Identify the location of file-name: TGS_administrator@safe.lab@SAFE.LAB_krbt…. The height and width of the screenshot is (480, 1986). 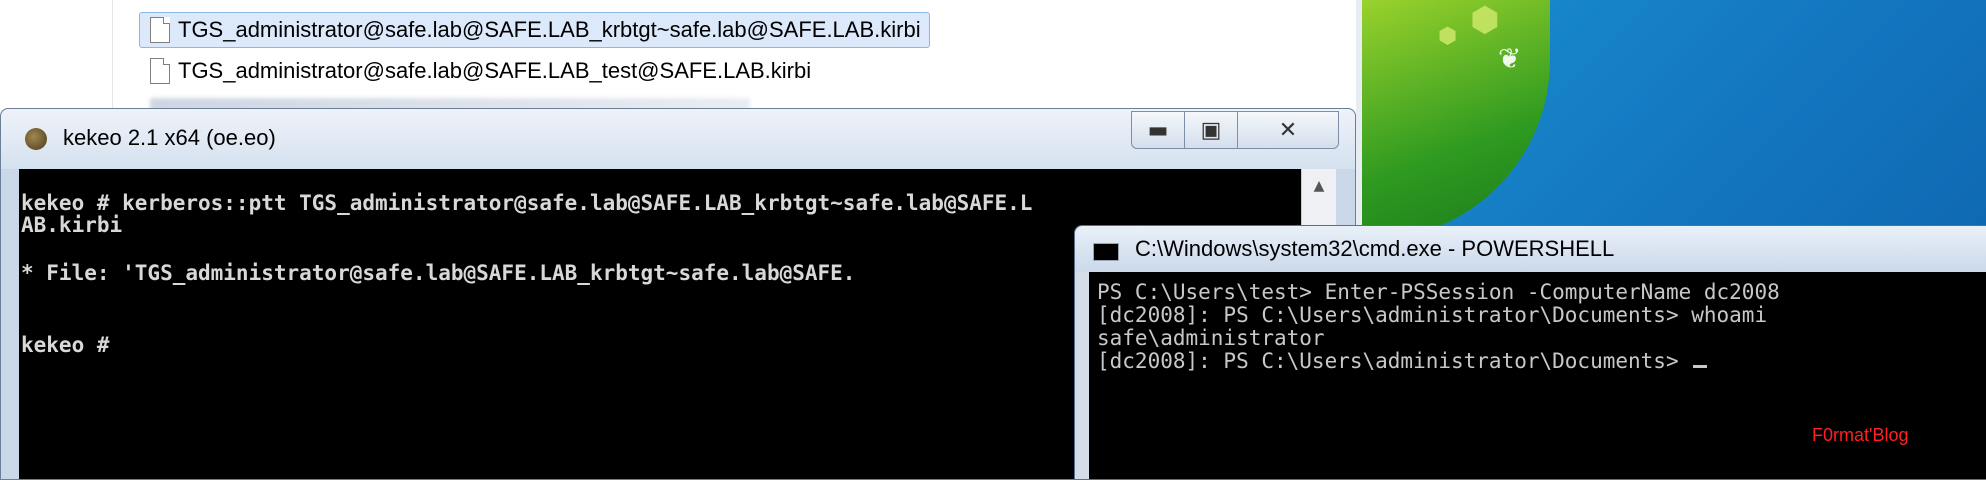
(549, 29).